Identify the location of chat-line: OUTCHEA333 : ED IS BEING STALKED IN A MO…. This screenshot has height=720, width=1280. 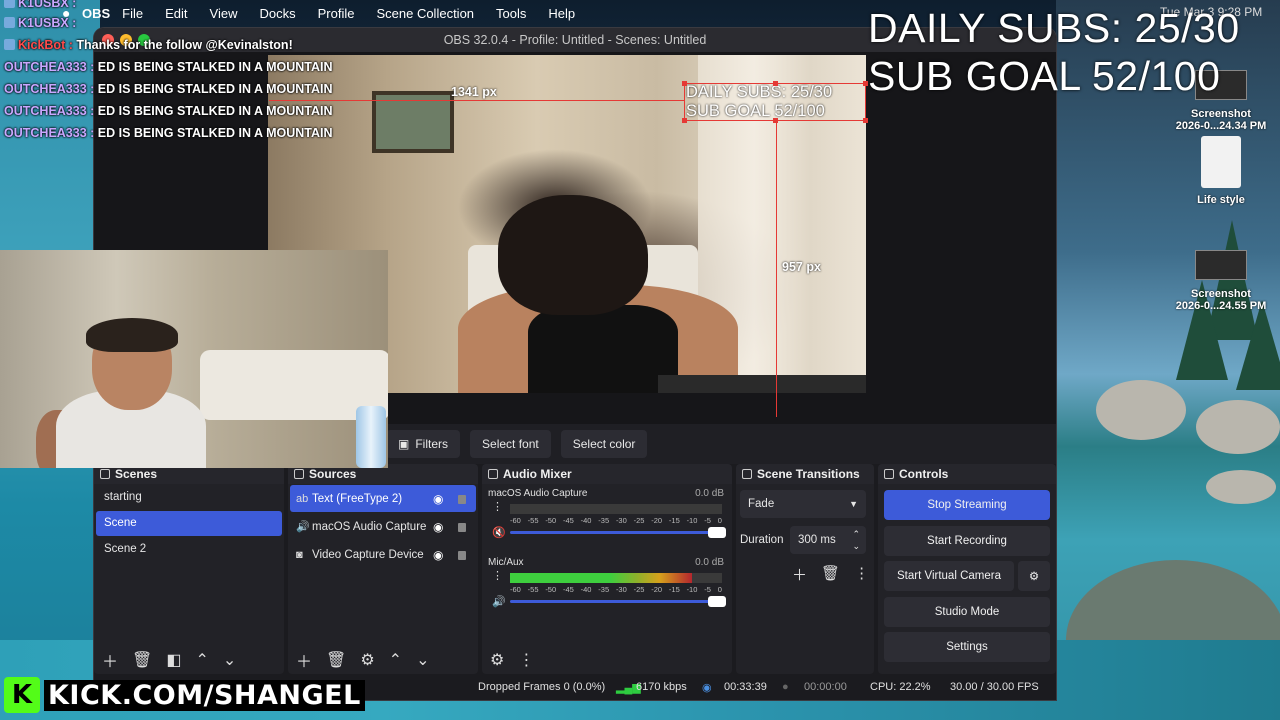
(168, 89).